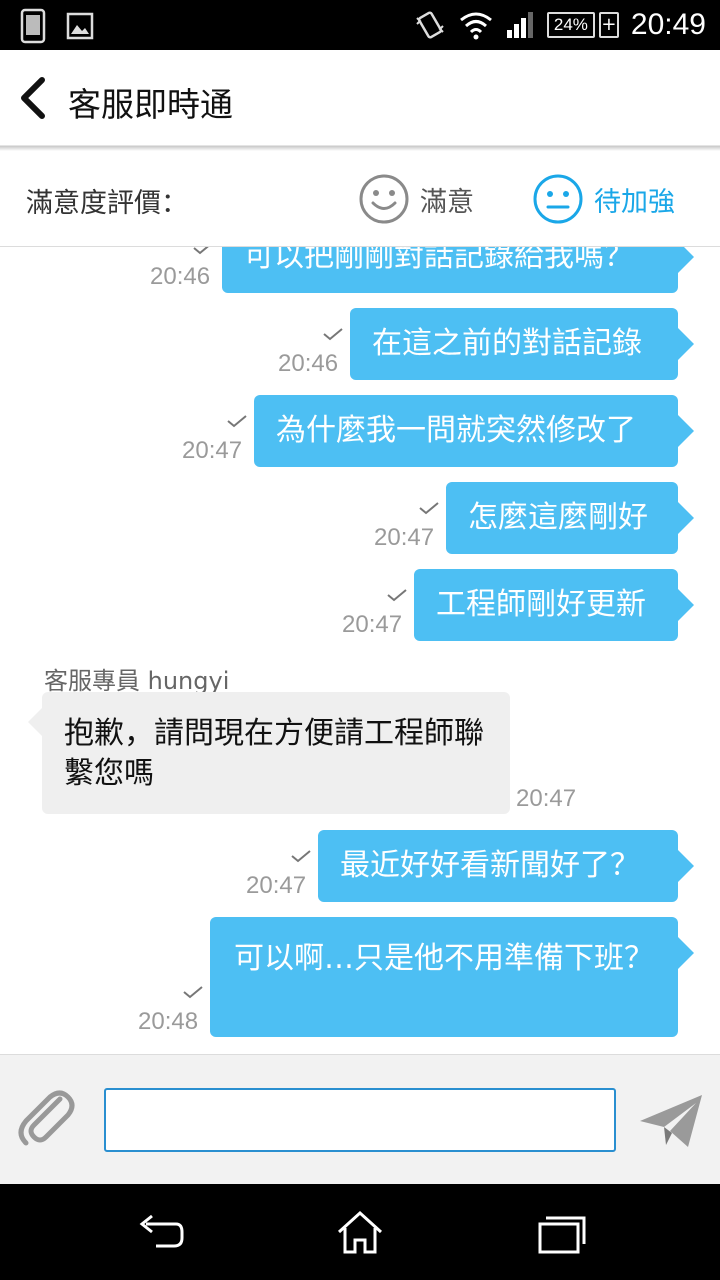 Image resolution: width=720 pixels, height=1280 pixels. I want to click on outgoing-message-bubble: 可以啊…只是他不用準備下班？, so click(452, 977).